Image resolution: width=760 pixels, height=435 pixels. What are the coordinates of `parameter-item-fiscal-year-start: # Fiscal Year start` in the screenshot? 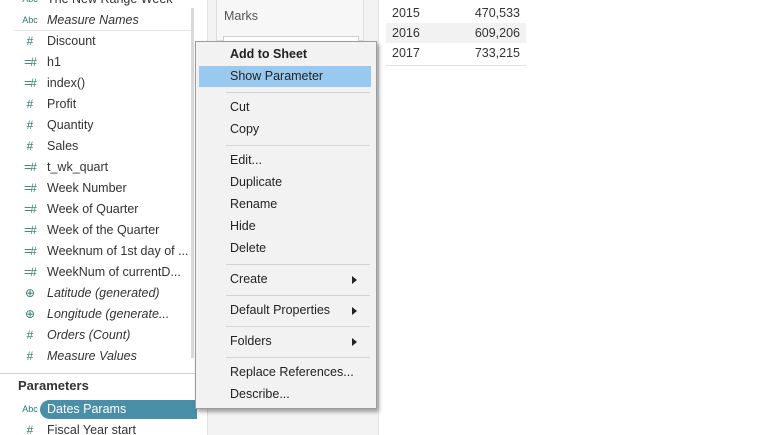 It's located at (98, 427).